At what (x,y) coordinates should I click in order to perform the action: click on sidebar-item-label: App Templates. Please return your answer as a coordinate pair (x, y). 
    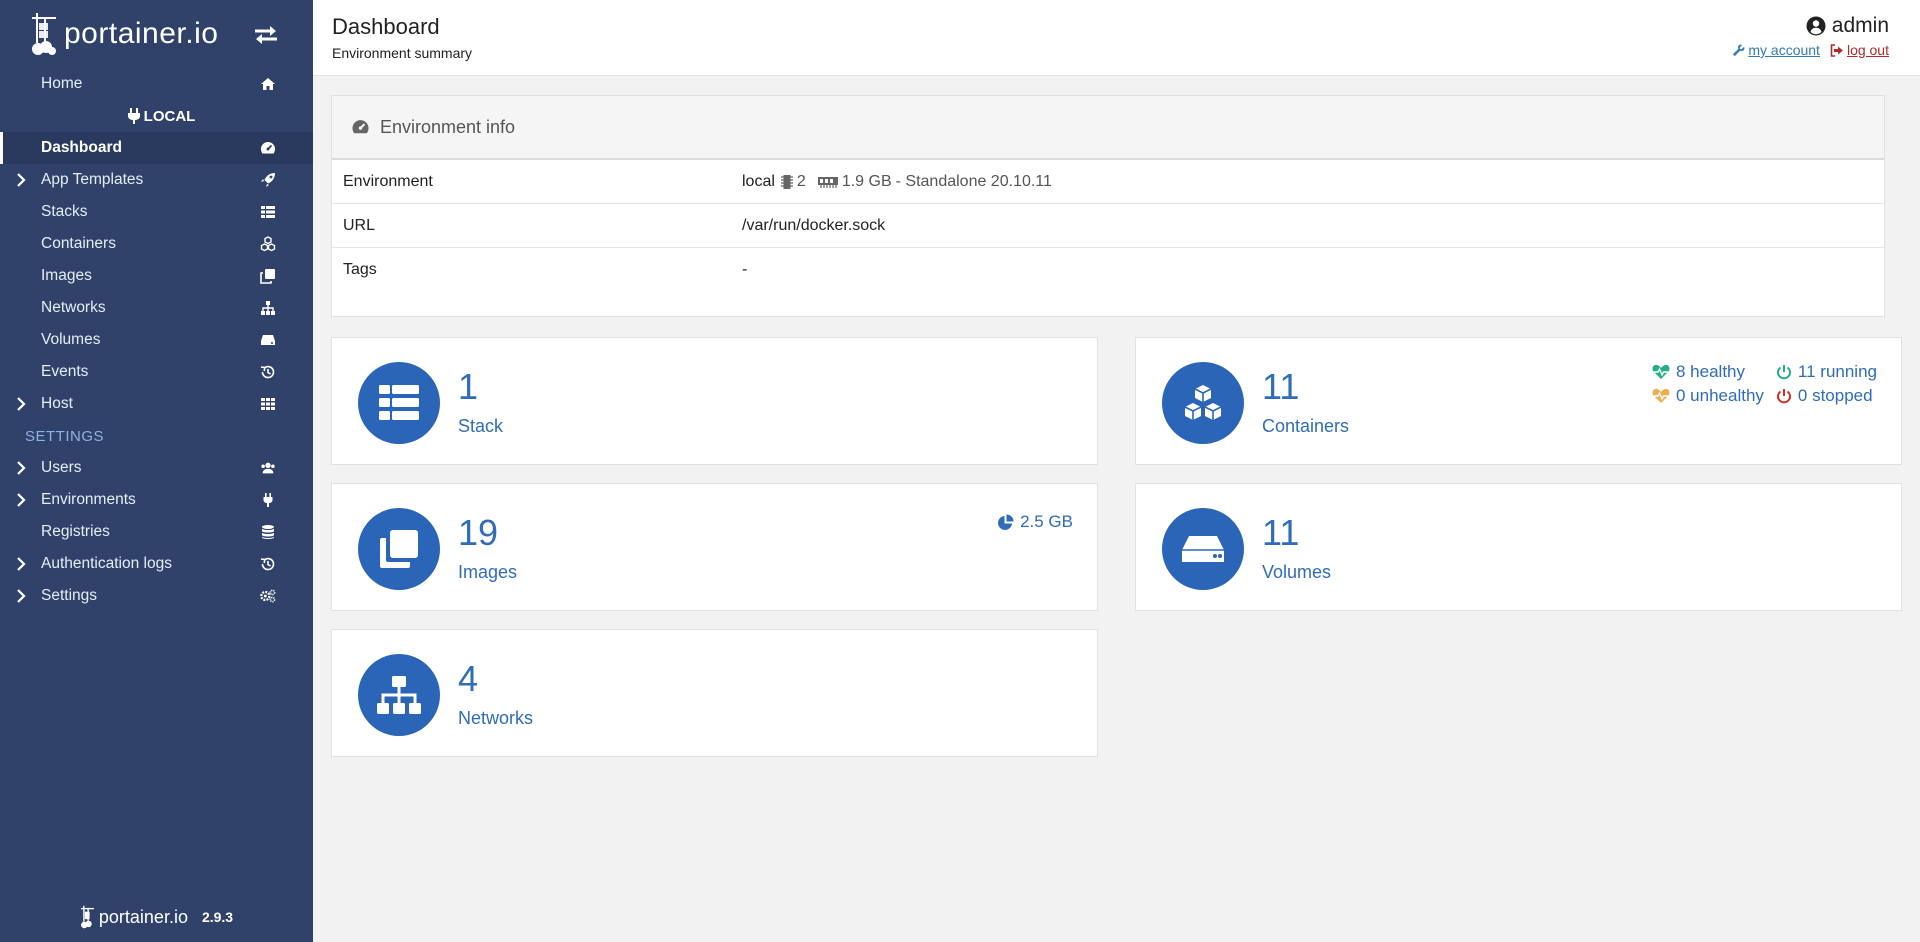
    Looking at the image, I should click on (92, 179).